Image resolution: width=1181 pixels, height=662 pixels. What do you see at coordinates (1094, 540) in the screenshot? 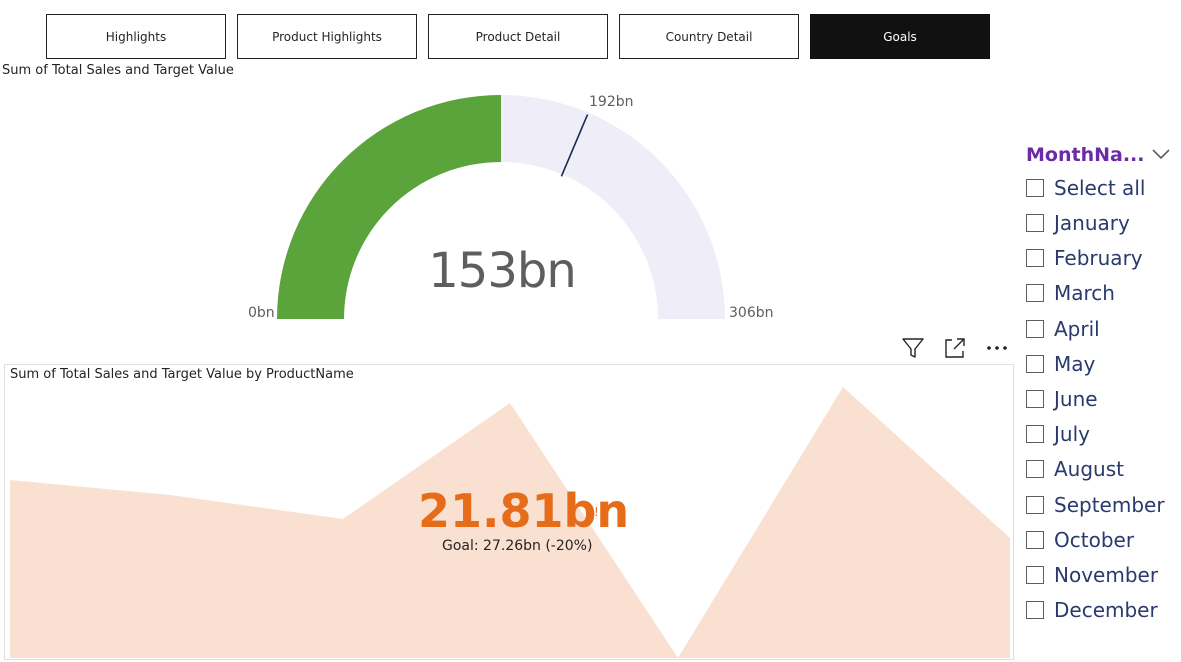
I see `slicer-item-label: October` at bounding box center [1094, 540].